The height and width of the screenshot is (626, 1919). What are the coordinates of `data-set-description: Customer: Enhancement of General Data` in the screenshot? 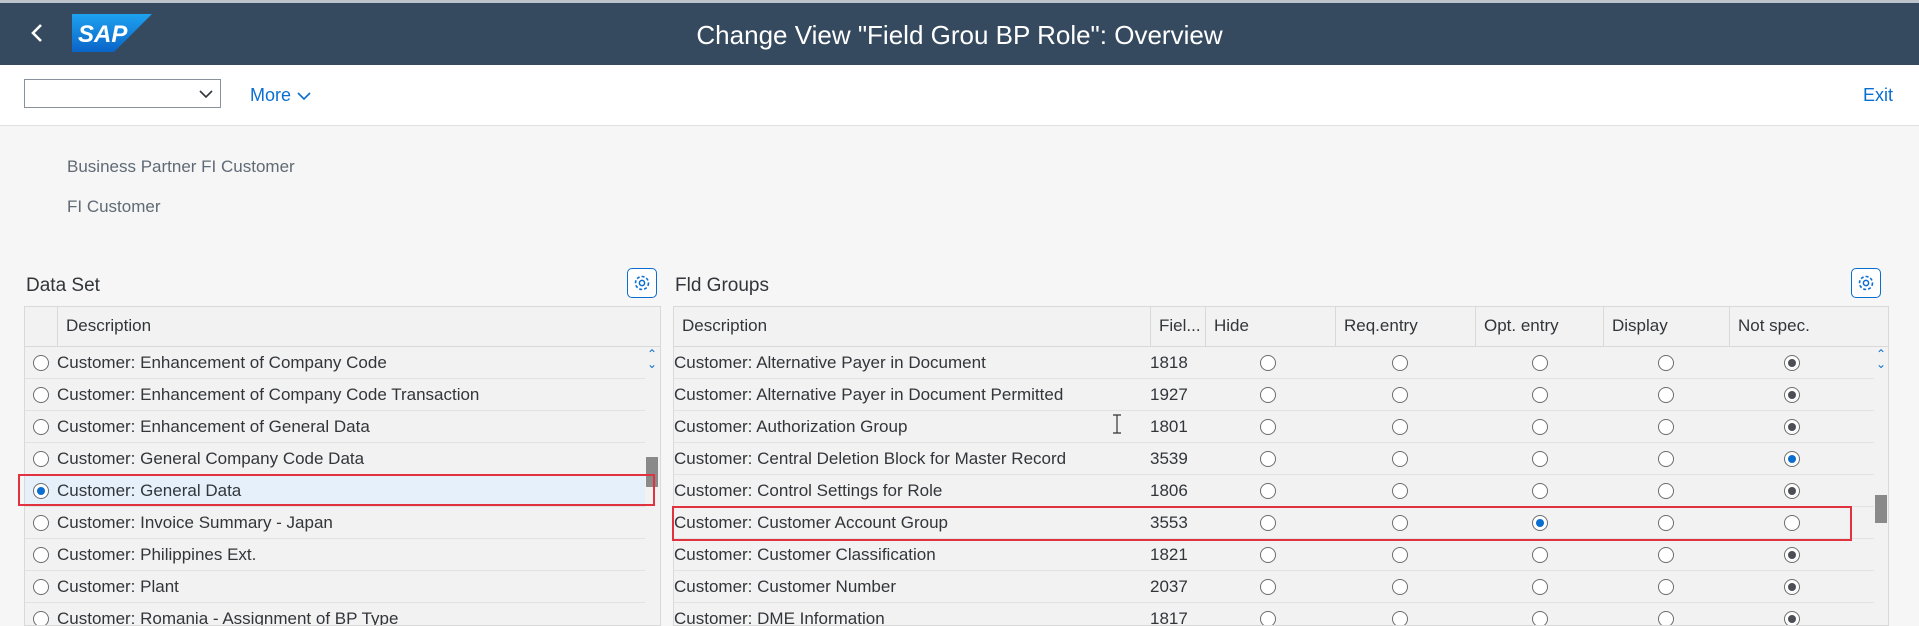 It's located at (213, 426).